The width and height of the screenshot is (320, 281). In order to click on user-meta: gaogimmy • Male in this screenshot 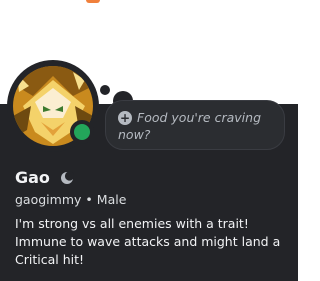, I will do `click(70, 199)`.